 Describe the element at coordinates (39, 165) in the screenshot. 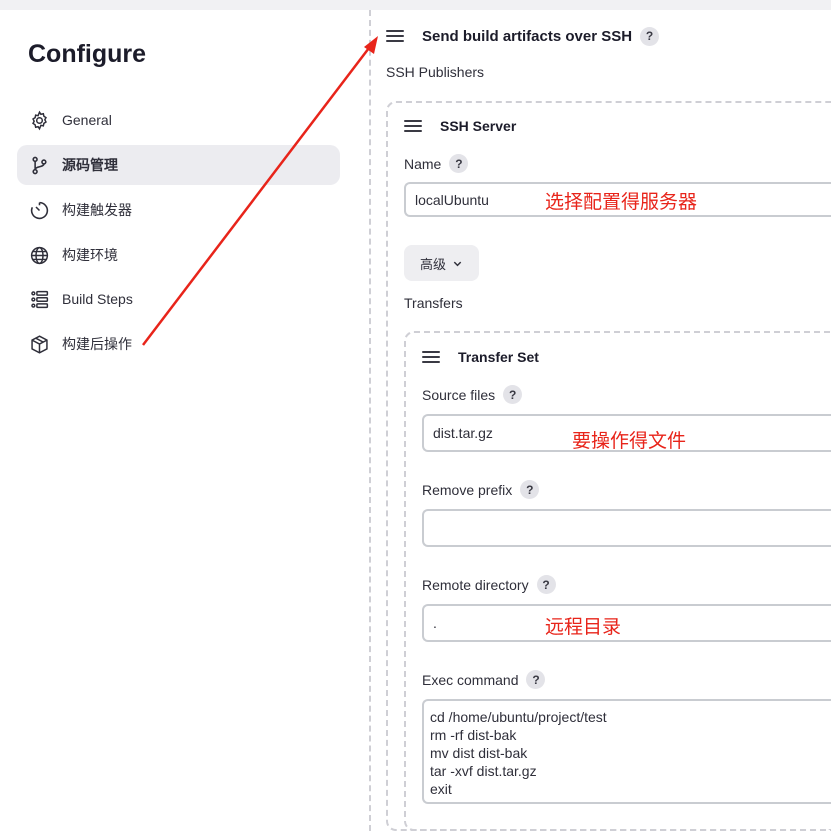

I see `branch-icon` at that location.